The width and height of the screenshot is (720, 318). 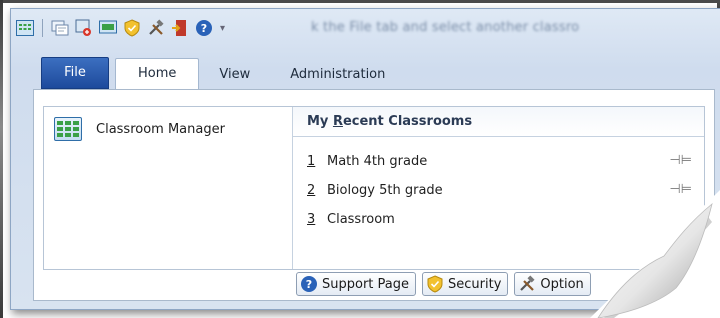 I want to click on tab-file: File, so click(x=75, y=73).